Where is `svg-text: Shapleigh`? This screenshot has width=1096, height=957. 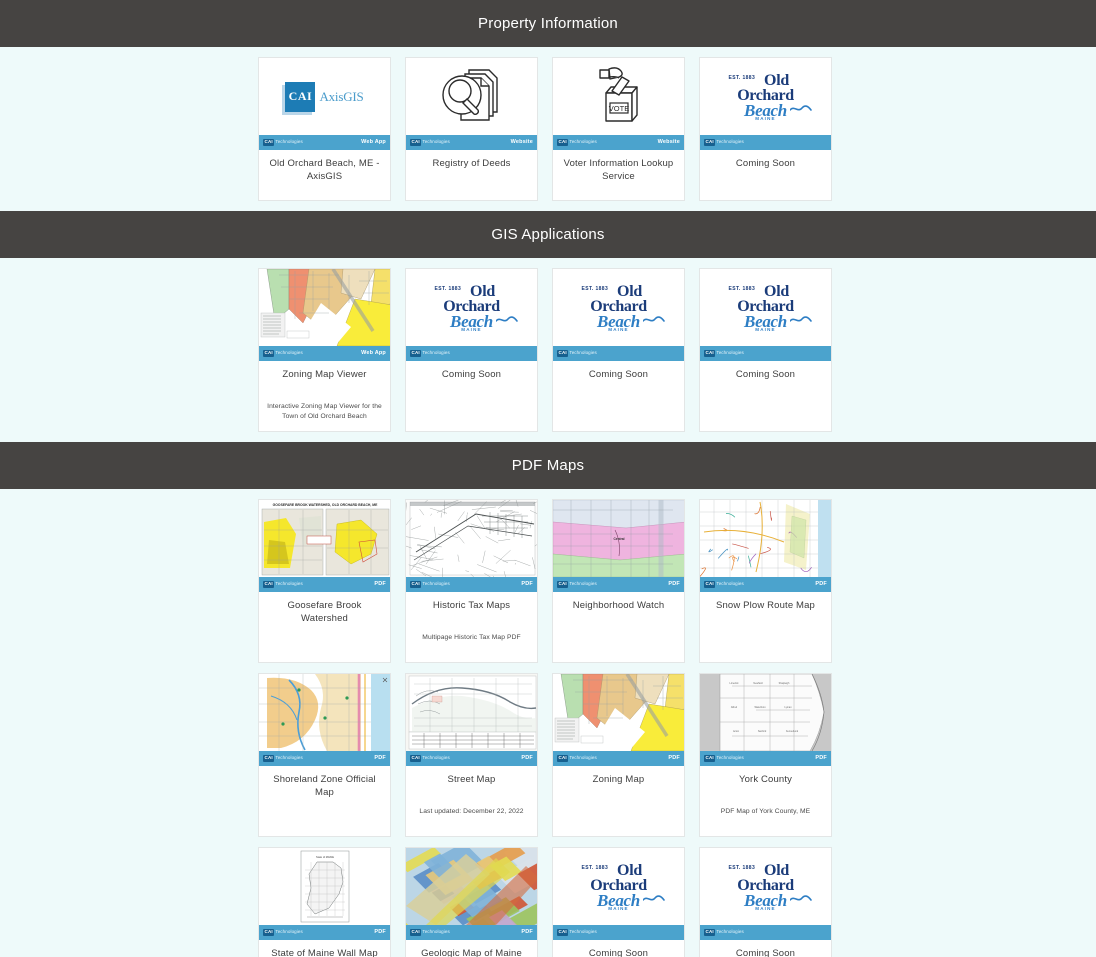 svg-text: Shapleigh is located at coordinates (784, 683).